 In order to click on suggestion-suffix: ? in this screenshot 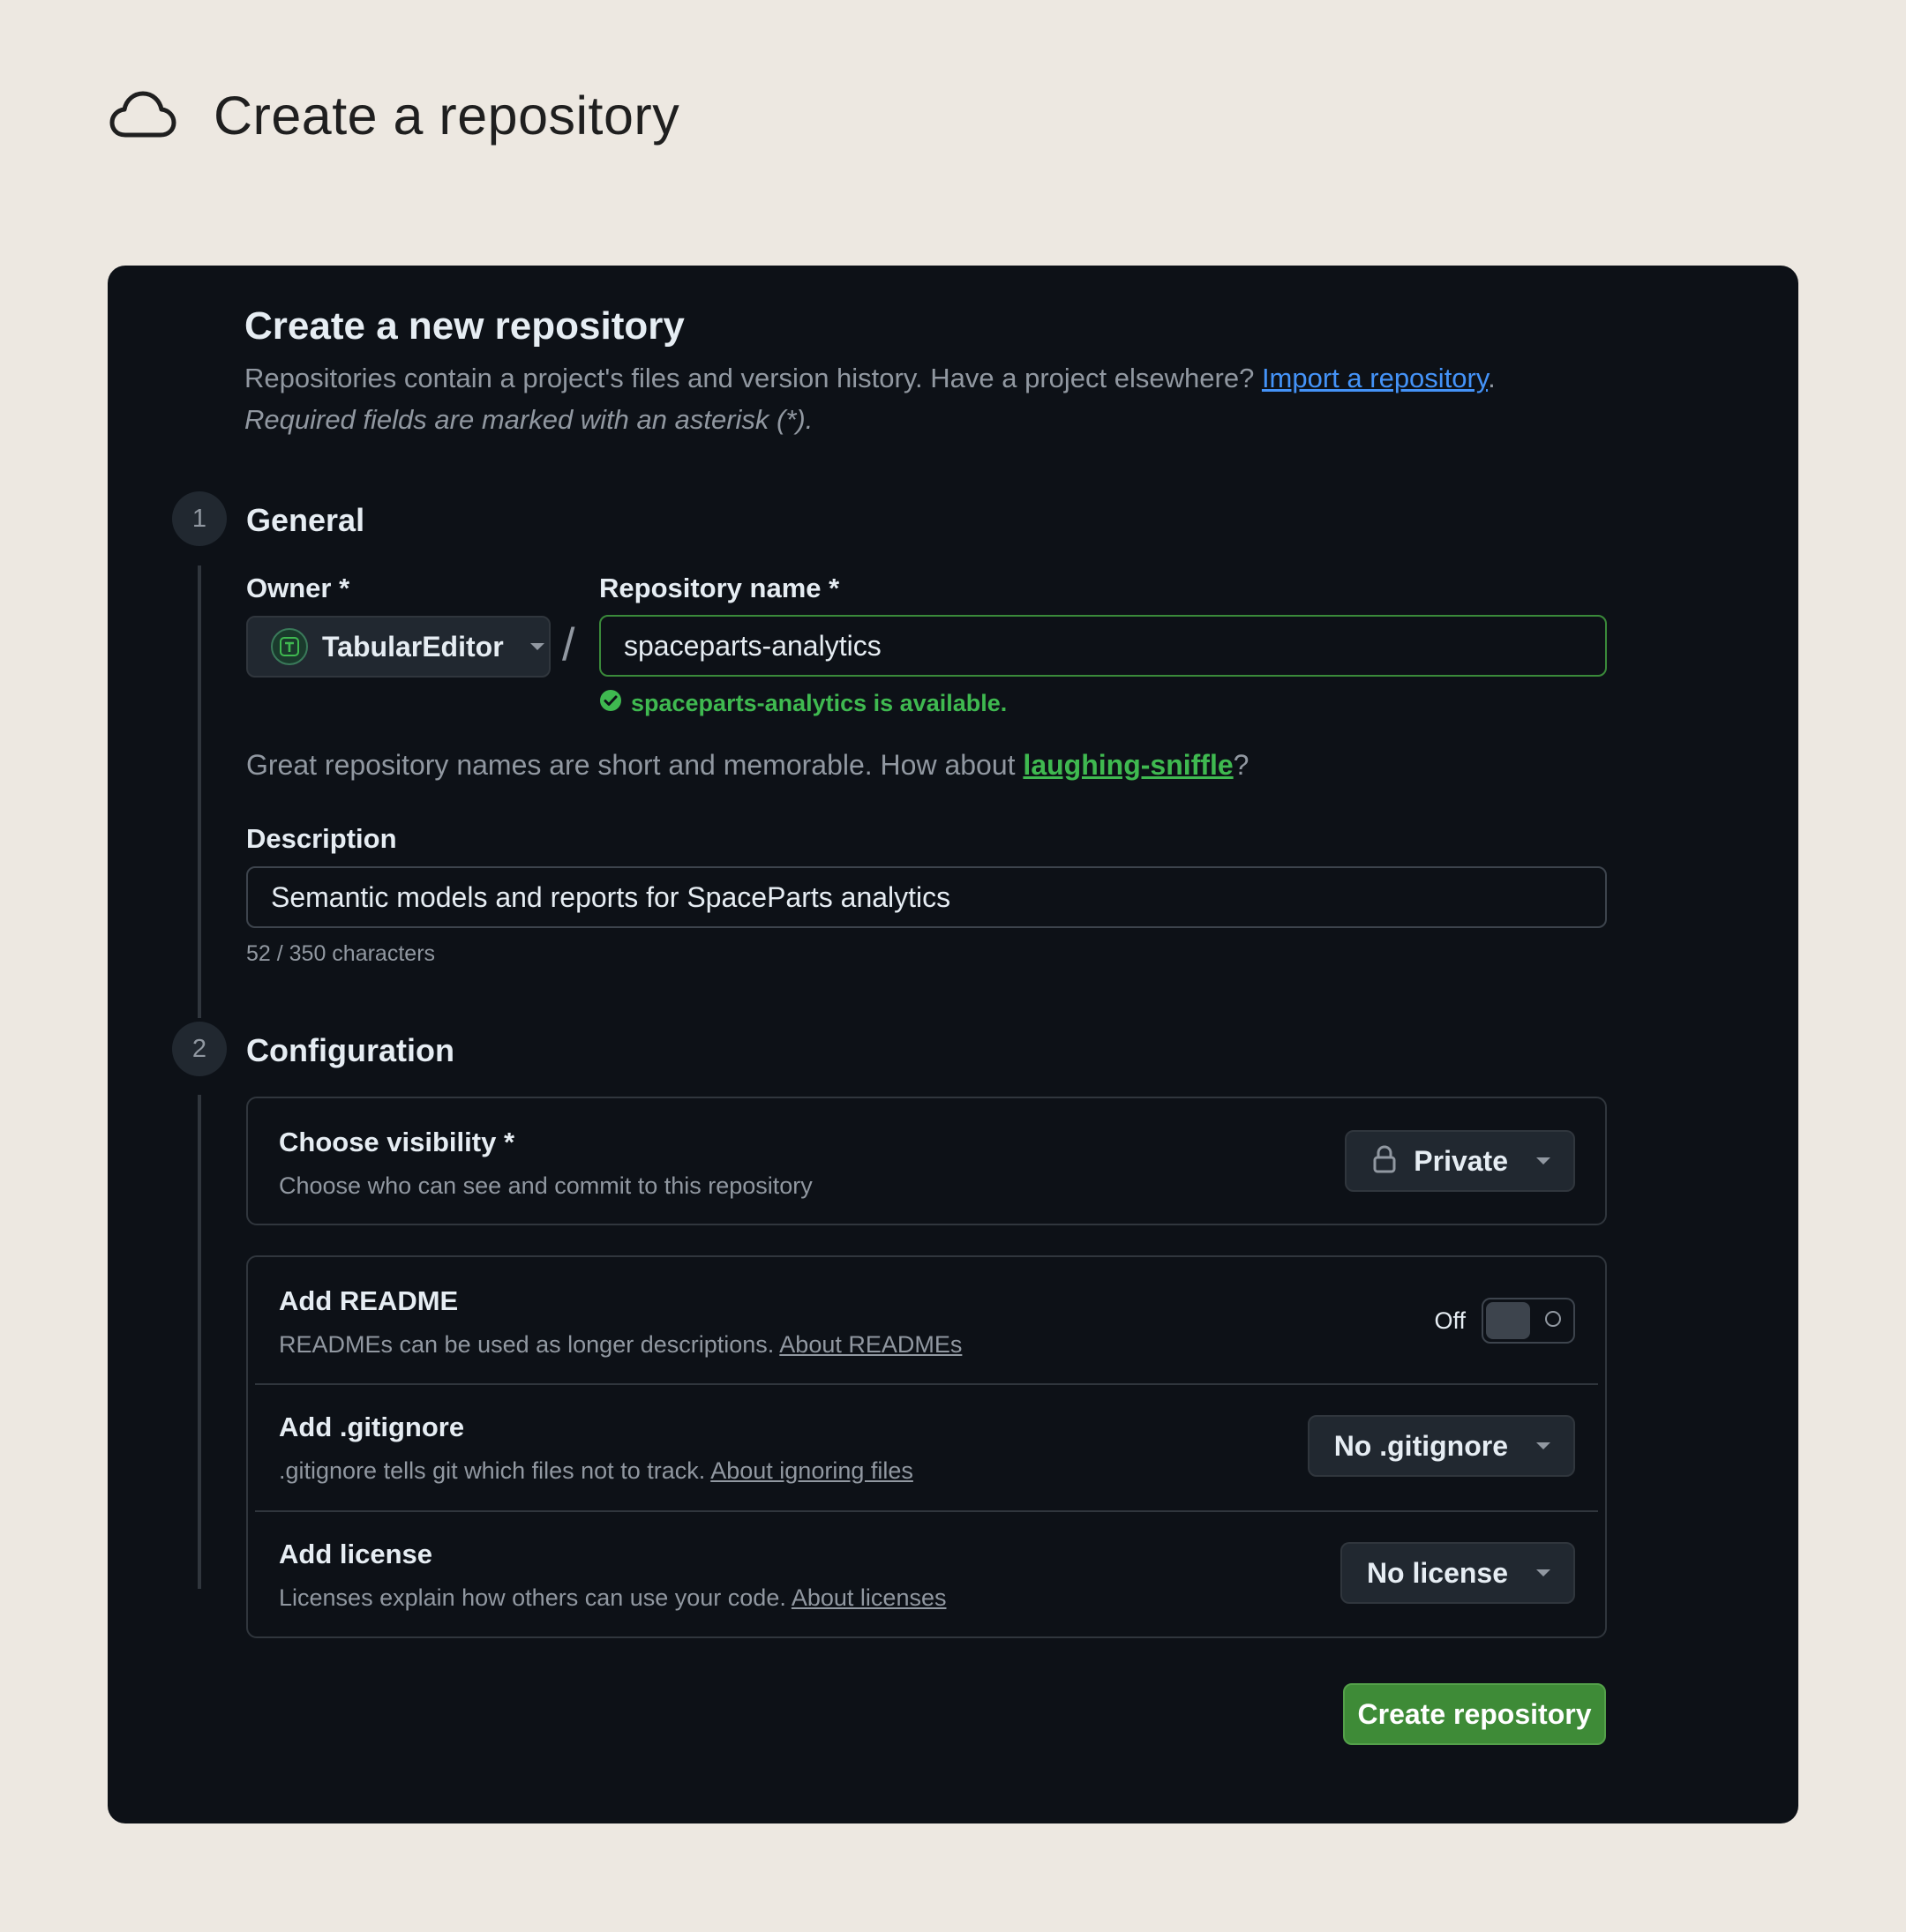, I will do `click(1241, 765)`.